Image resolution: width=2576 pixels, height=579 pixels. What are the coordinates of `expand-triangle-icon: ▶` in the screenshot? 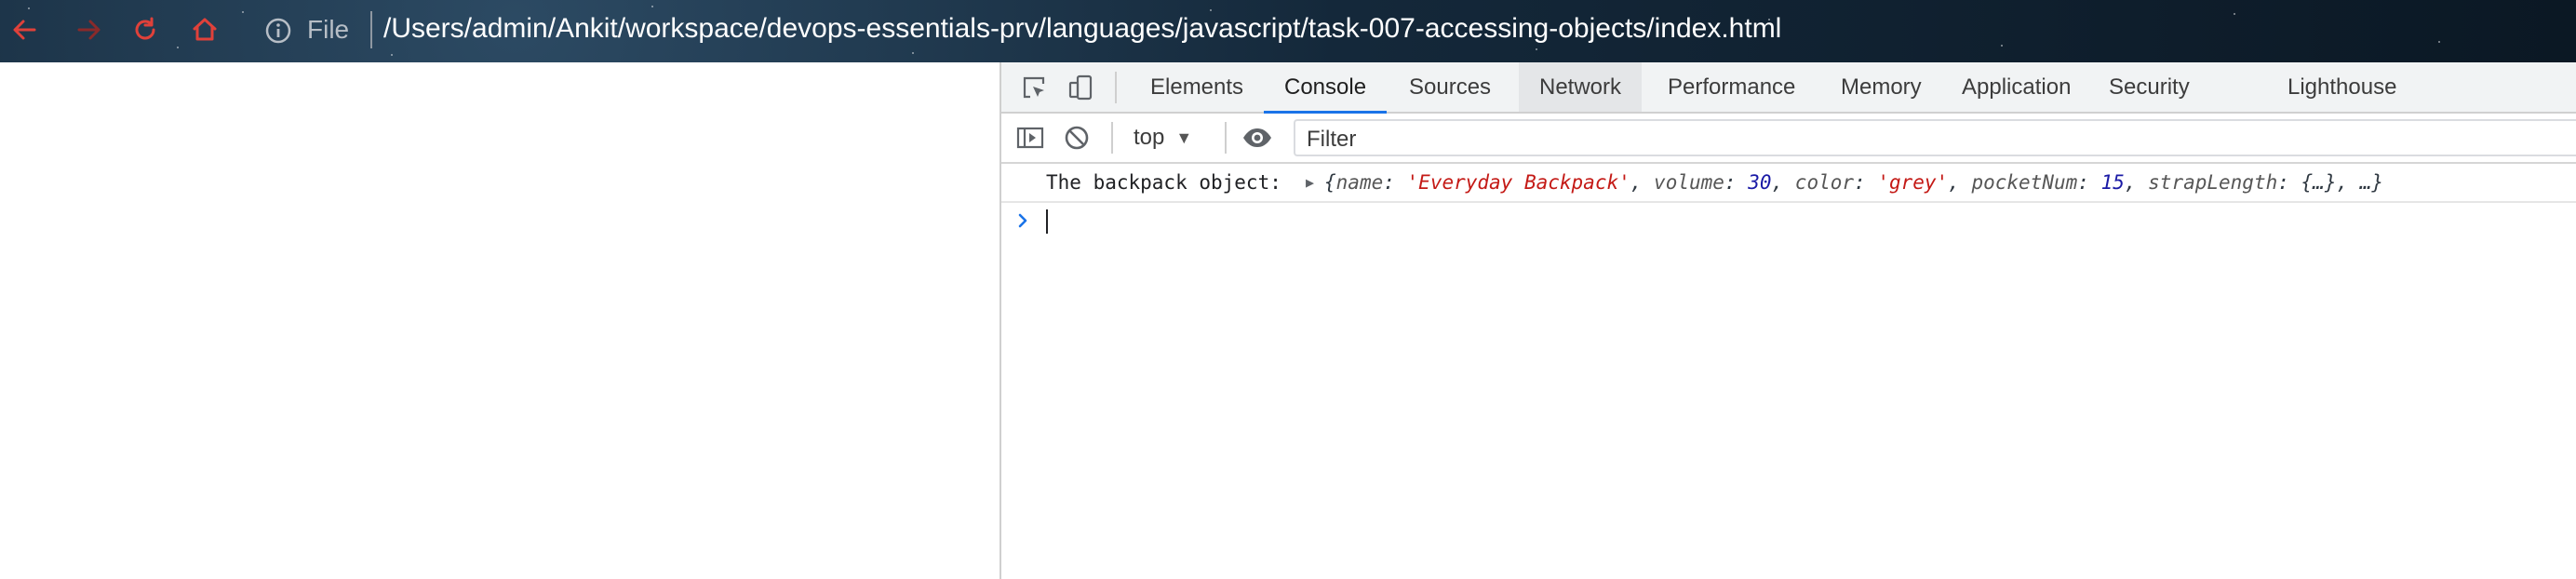 It's located at (1310, 182).